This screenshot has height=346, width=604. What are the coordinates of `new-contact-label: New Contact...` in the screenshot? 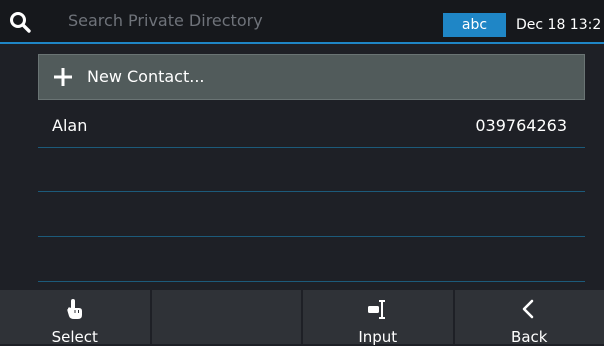 It's located at (146, 77).